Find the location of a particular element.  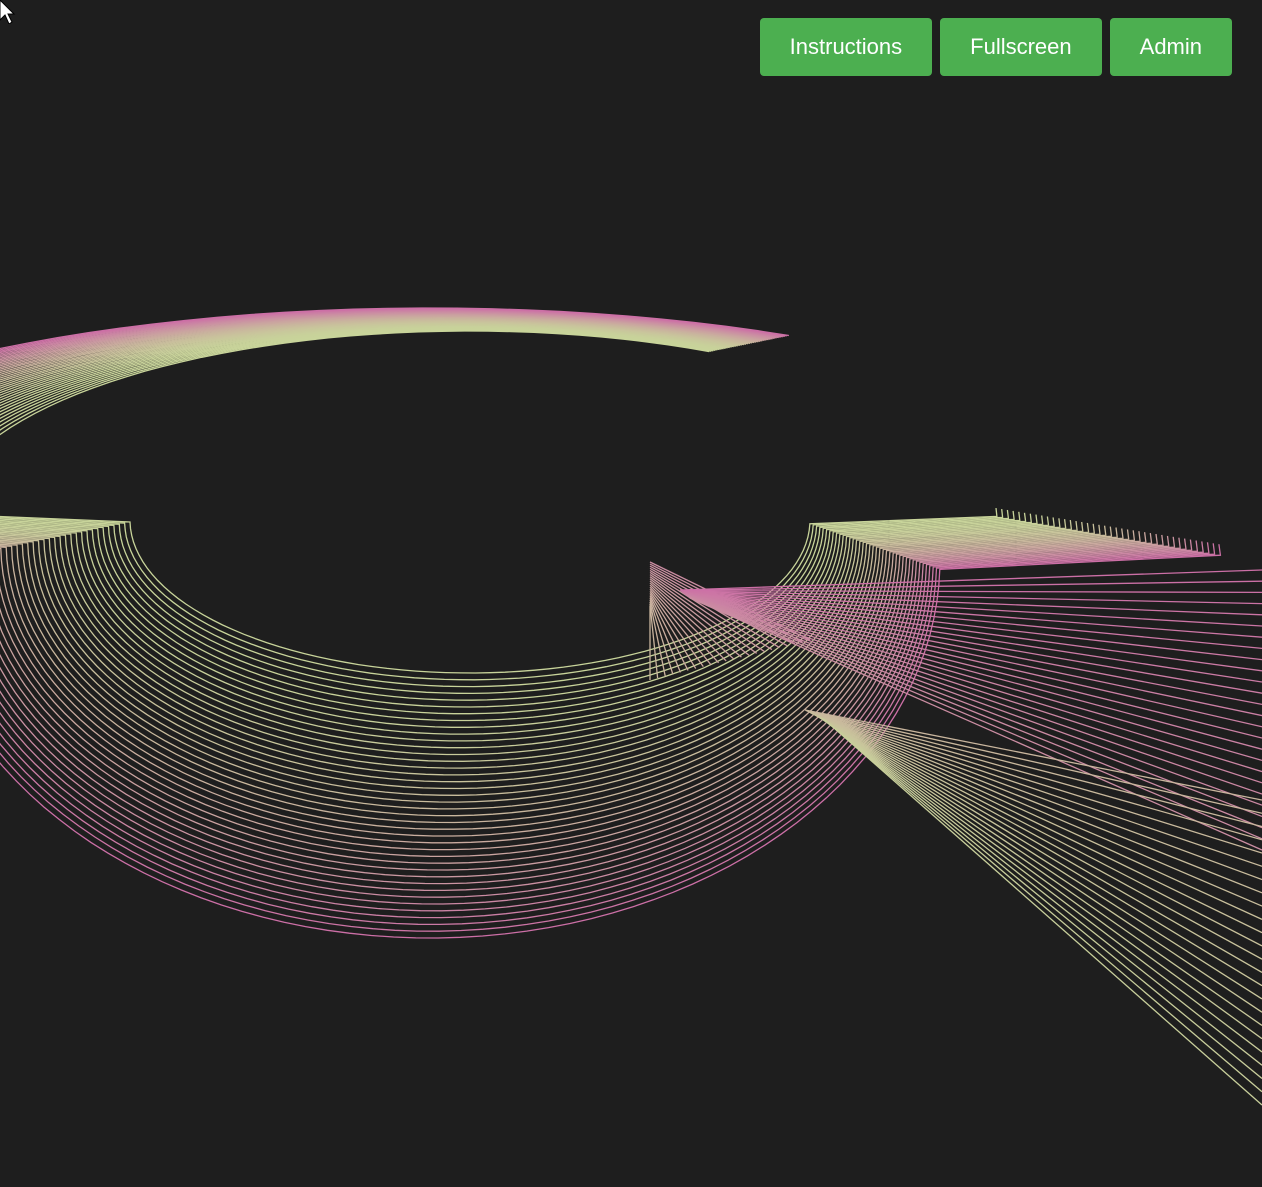

top-toolbar: Instructions Fullscreen Admin is located at coordinates (995, 47).